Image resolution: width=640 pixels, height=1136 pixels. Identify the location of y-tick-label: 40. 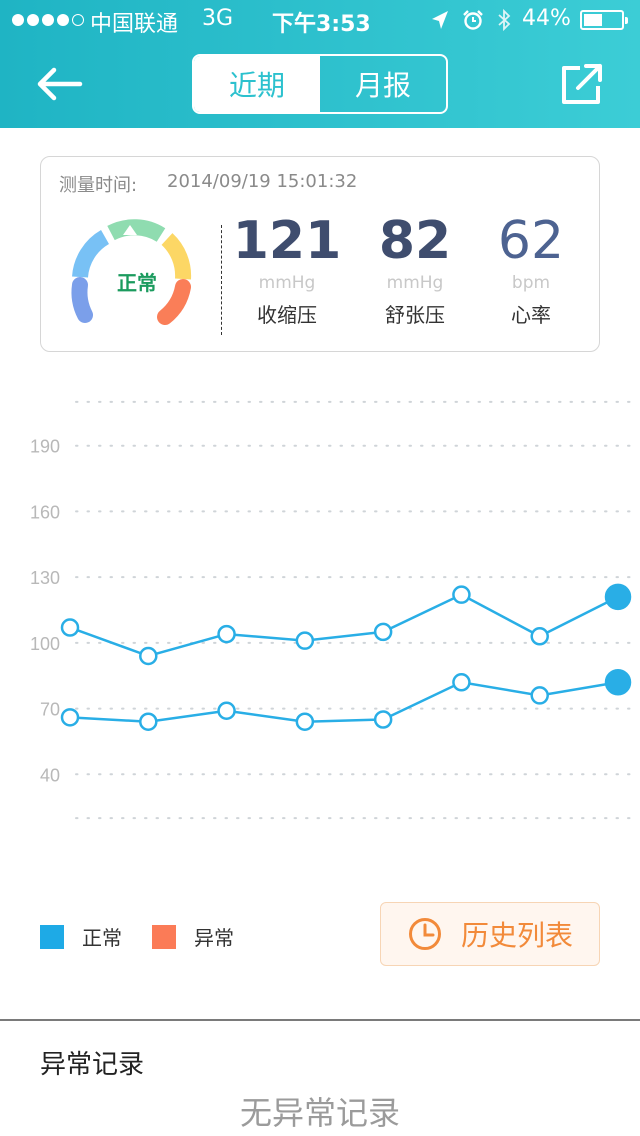
(50, 775).